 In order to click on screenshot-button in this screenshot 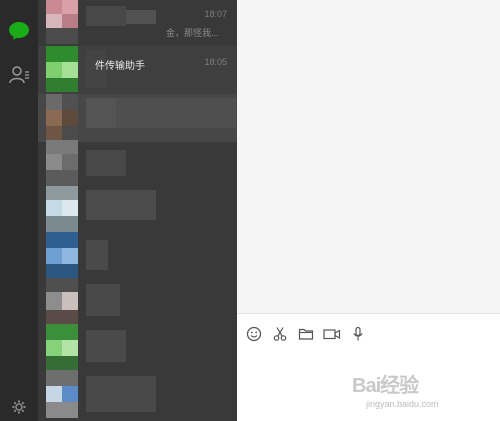, I will do `click(280, 334)`.